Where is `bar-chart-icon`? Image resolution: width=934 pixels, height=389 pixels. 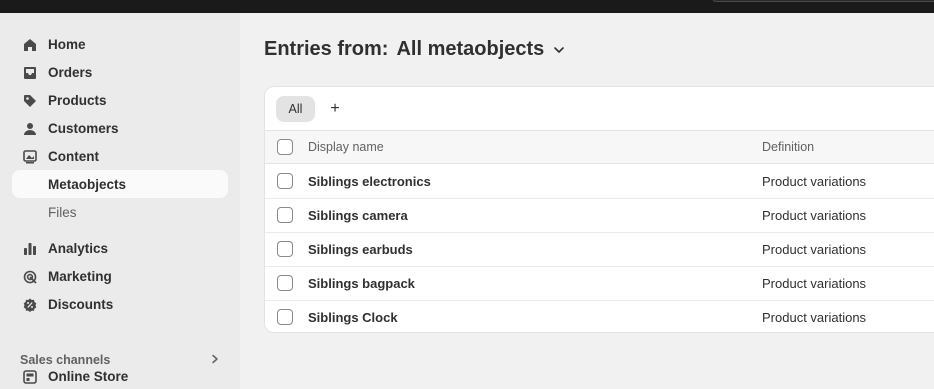
bar-chart-icon is located at coordinates (30, 249).